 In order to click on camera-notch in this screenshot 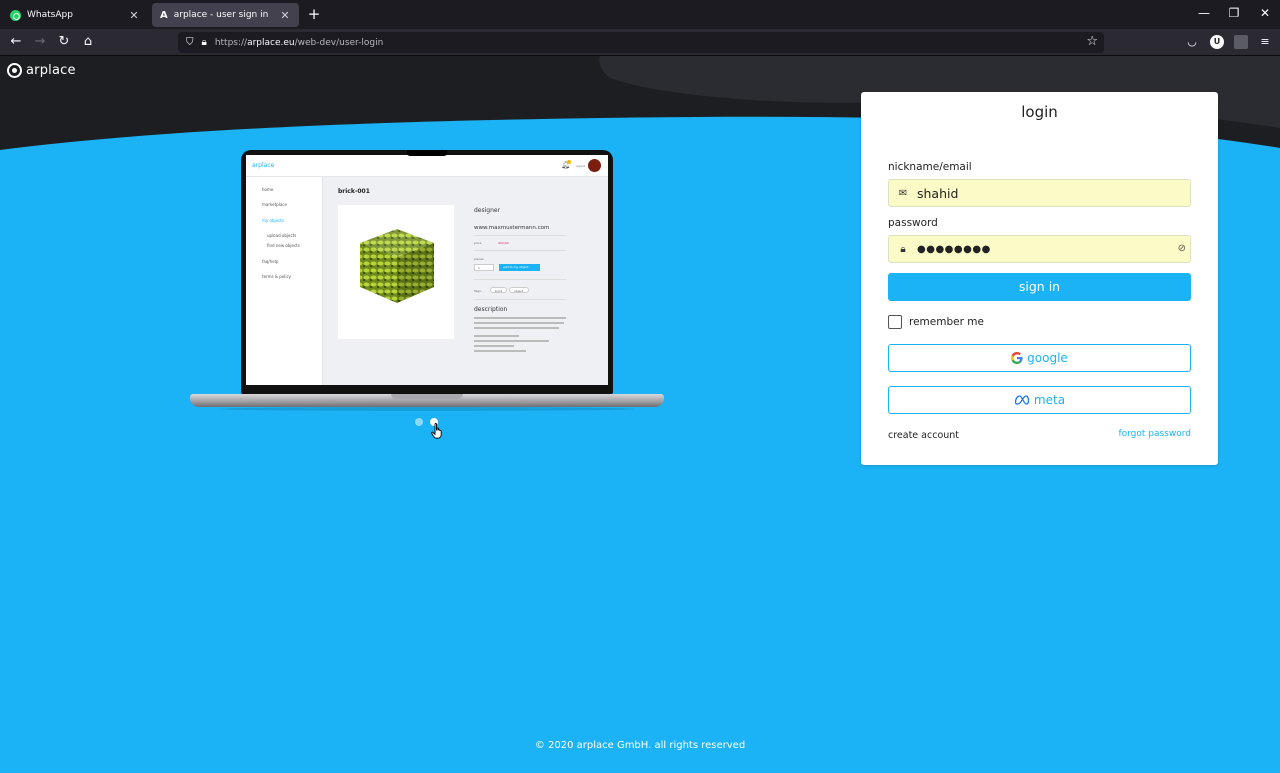, I will do `click(427, 153)`.